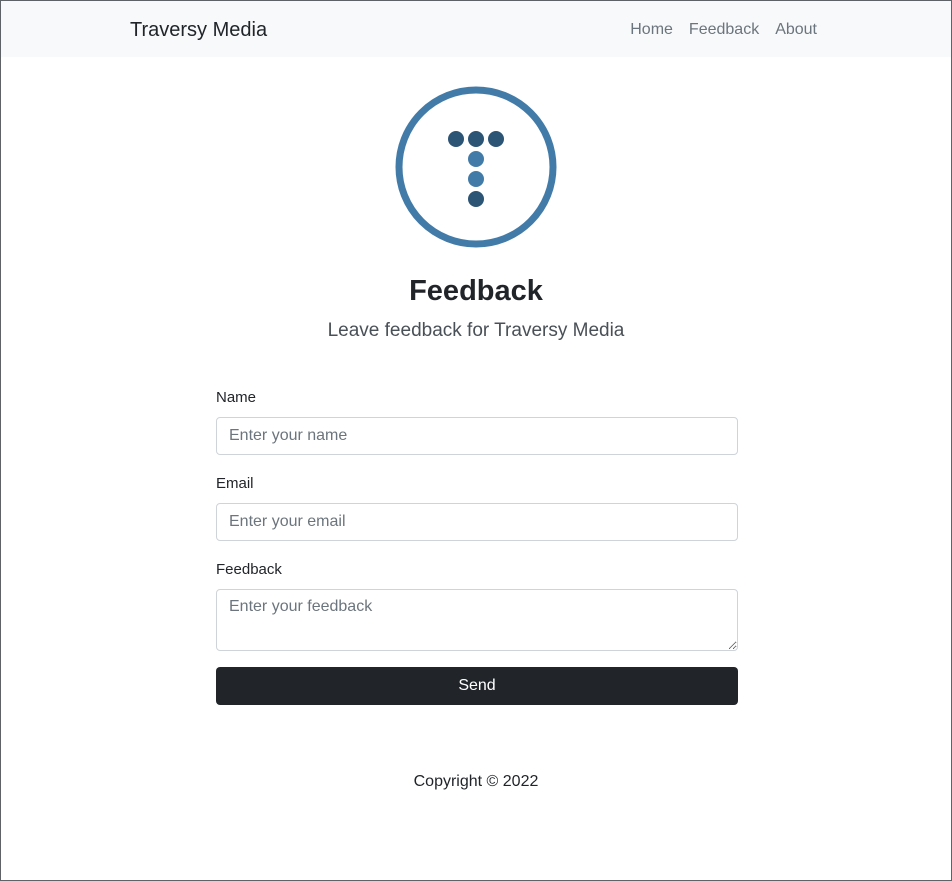 Image resolution: width=952 pixels, height=881 pixels. What do you see at coordinates (476, 291) in the screenshot?
I see `page-title: Feedback` at bounding box center [476, 291].